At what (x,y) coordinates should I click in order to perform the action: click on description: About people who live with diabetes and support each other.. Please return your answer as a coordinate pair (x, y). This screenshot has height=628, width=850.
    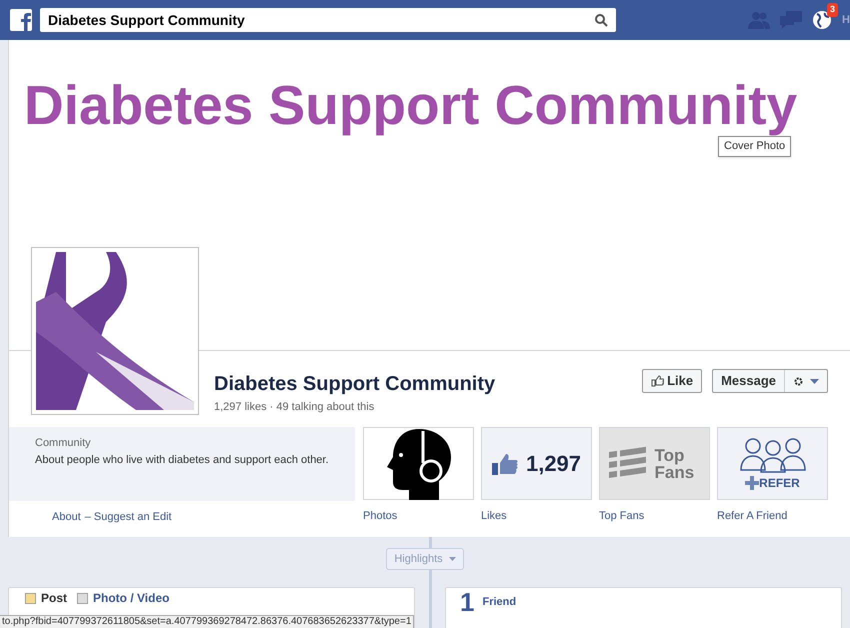
    Looking at the image, I should click on (182, 460).